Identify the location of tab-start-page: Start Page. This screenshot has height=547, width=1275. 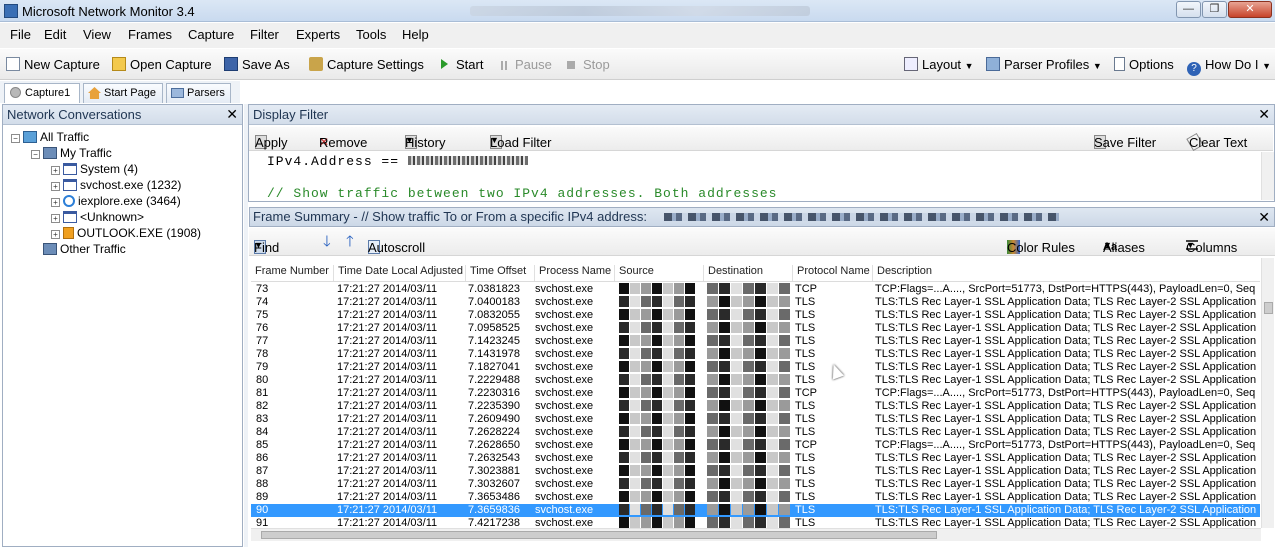
(123, 93).